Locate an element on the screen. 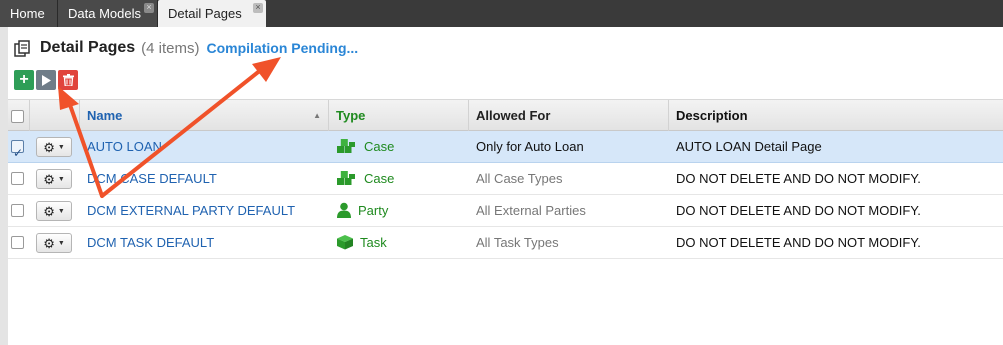  toolbar: + is located at coordinates (46, 80).